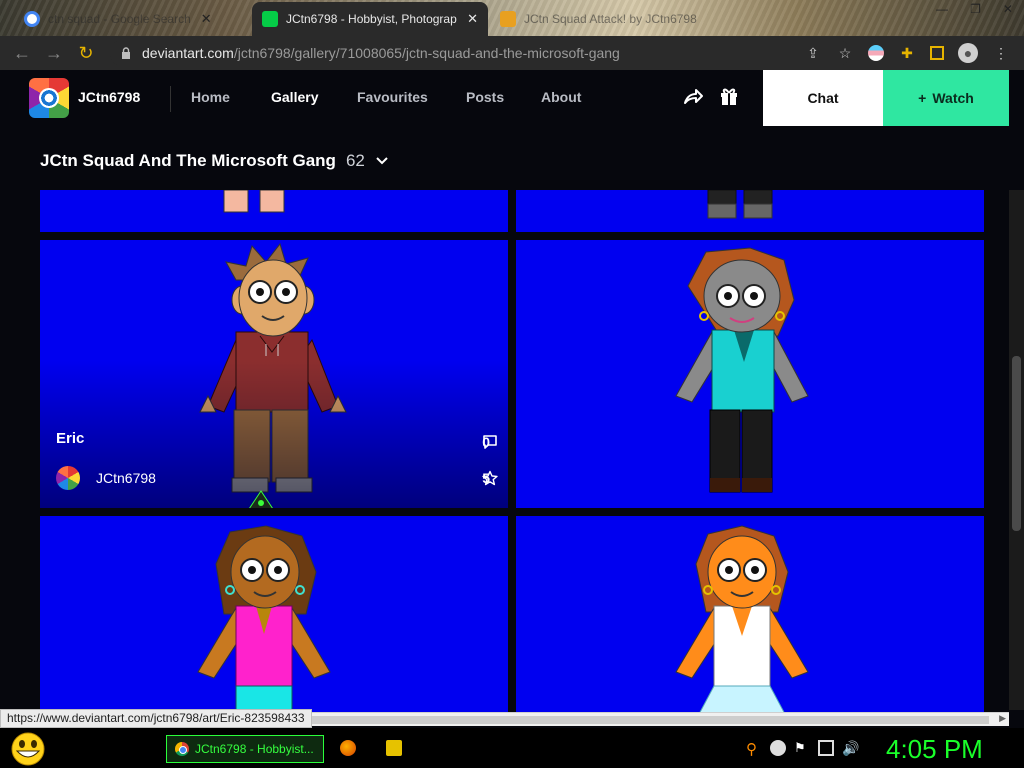 The width and height of the screenshot is (1024, 768). What do you see at coordinates (32, 19) in the screenshot?
I see `google-icon` at bounding box center [32, 19].